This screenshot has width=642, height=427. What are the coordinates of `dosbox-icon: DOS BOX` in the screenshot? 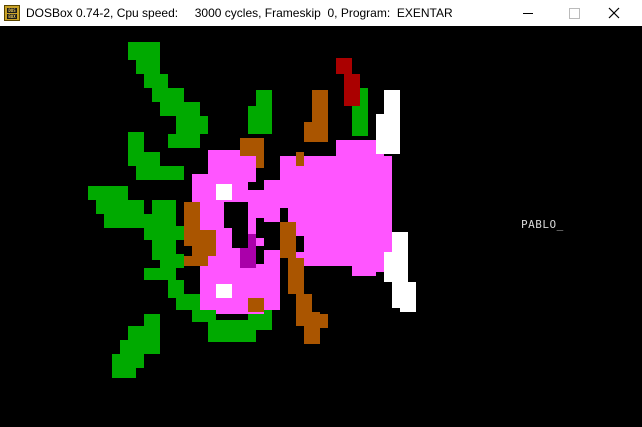 It's located at (12, 13).